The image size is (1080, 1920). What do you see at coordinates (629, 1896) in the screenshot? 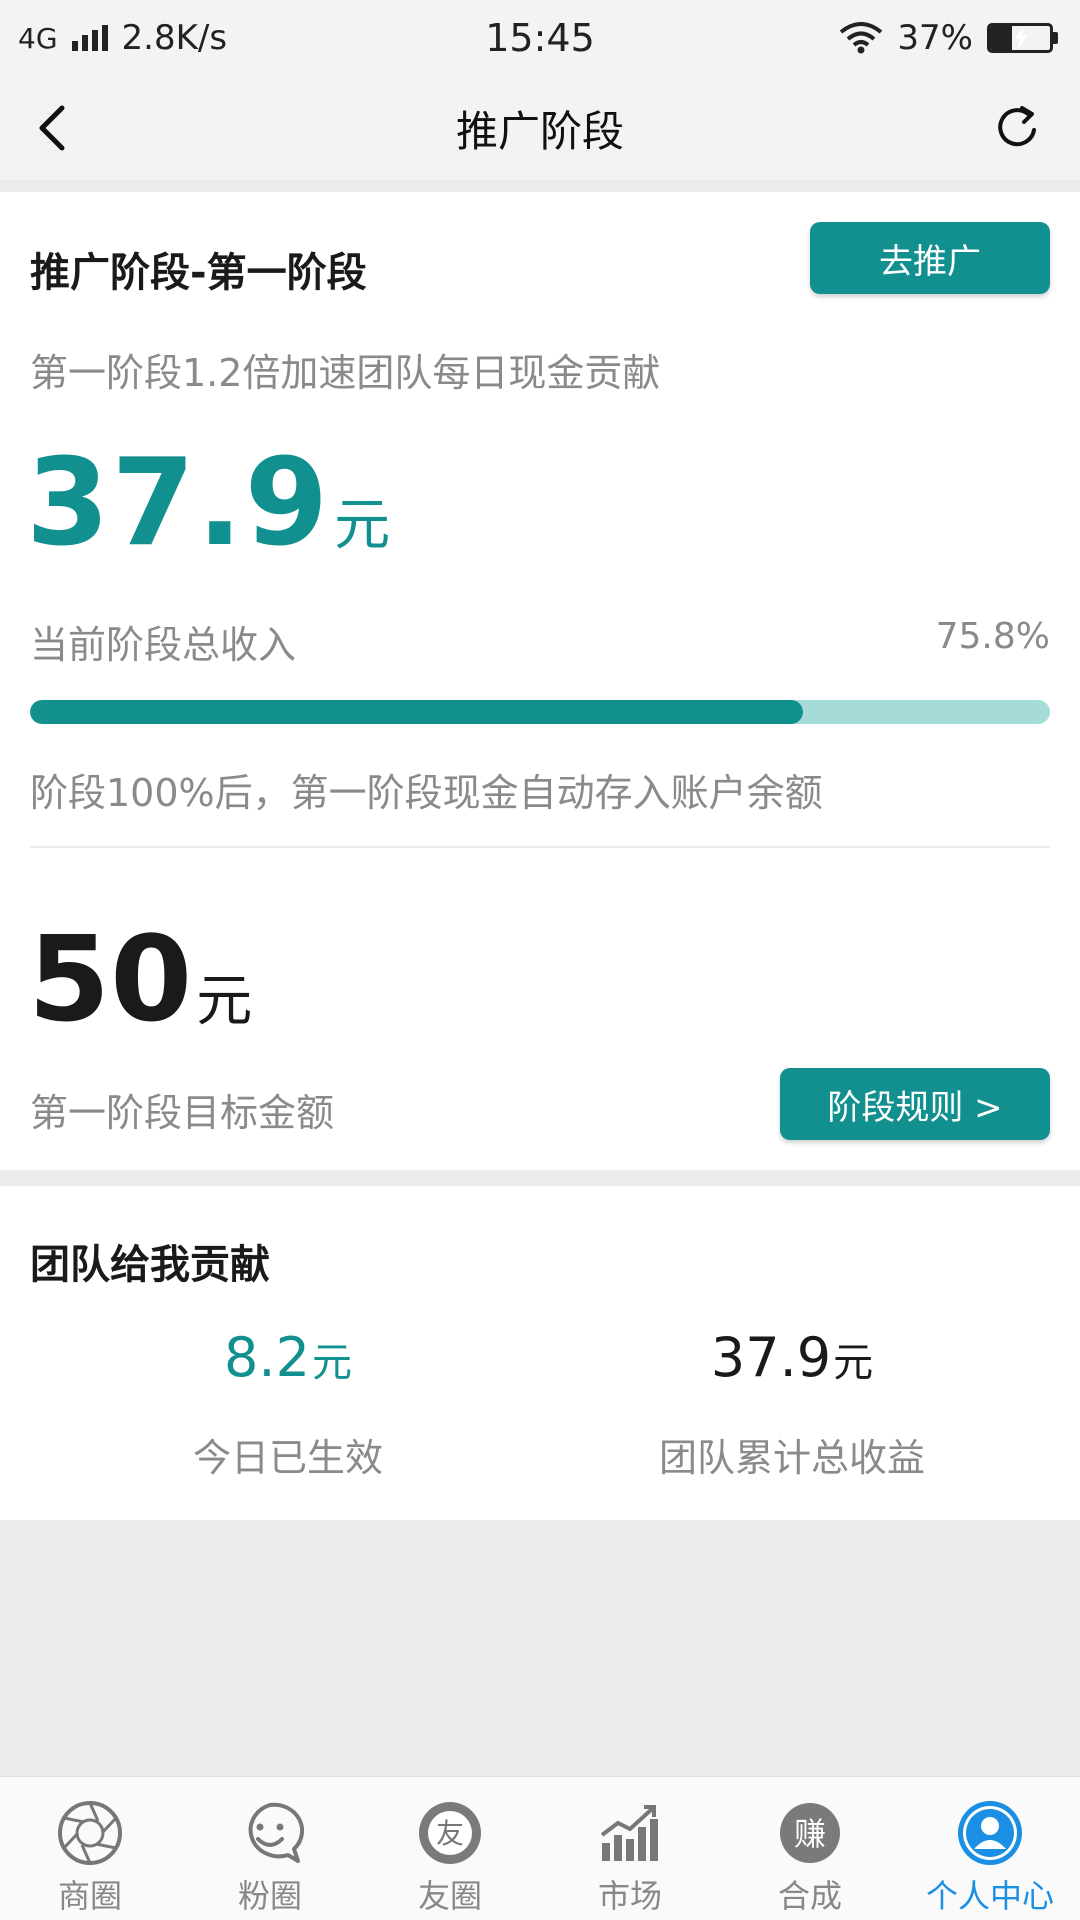
I see `tab-label: 市场` at bounding box center [629, 1896].